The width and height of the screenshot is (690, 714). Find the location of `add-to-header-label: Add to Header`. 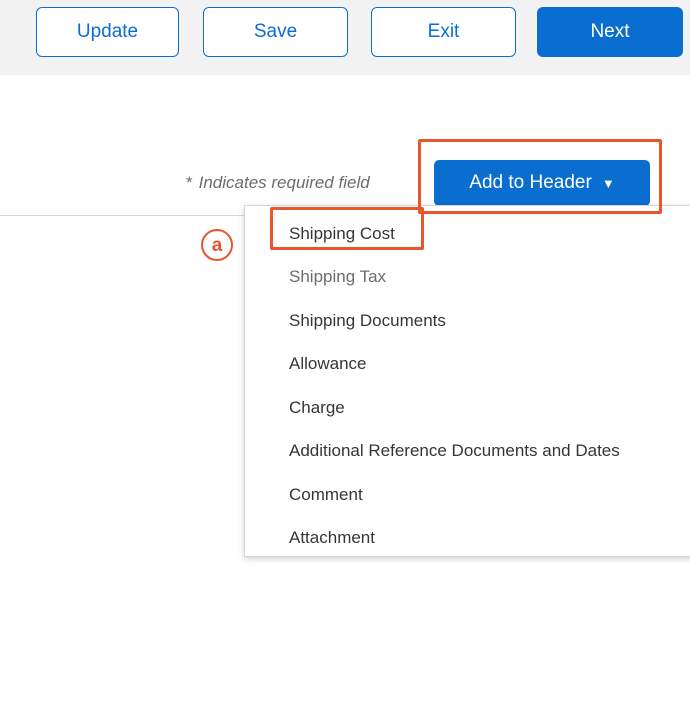

add-to-header-label: Add to Header is located at coordinates (530, 182).